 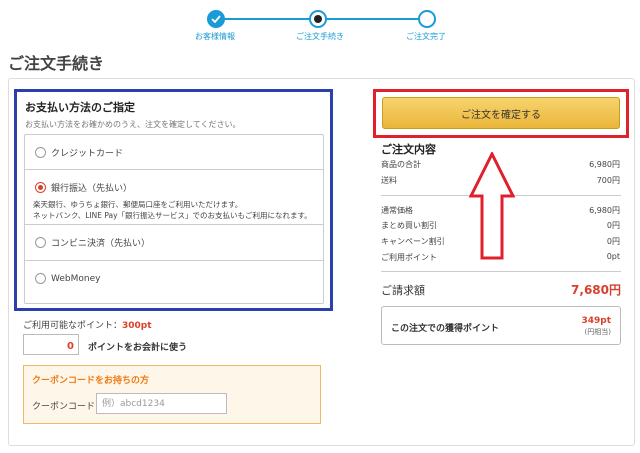 I want to click on coupon-title: クーポンコードをお持ちの方, so click(x=91, y=381).